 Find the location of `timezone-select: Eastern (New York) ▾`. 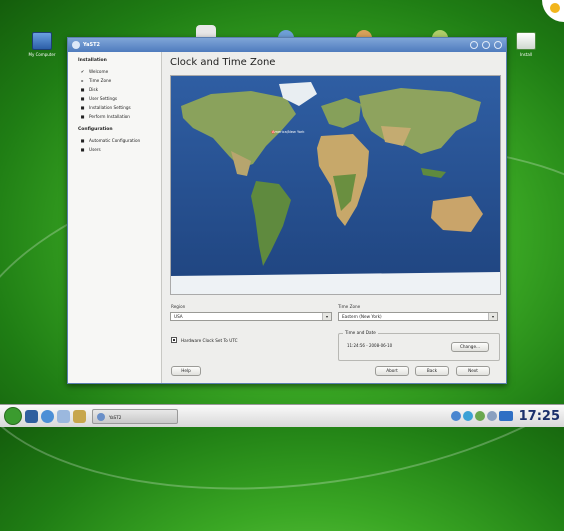

timezone-select: Eastern (New York) ▾ is located at coordinates (418, 316).